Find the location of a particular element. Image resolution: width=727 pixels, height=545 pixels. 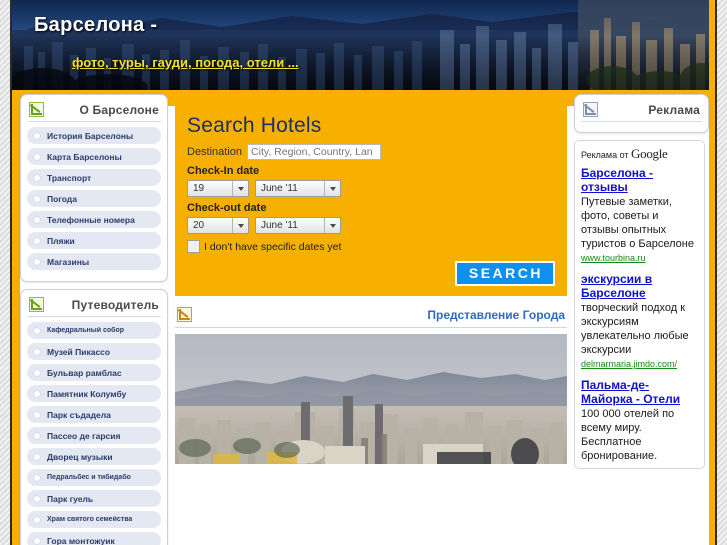

ad-title-3: Пальма-де-Майорка - Отели is located at coordinates (639, 392).